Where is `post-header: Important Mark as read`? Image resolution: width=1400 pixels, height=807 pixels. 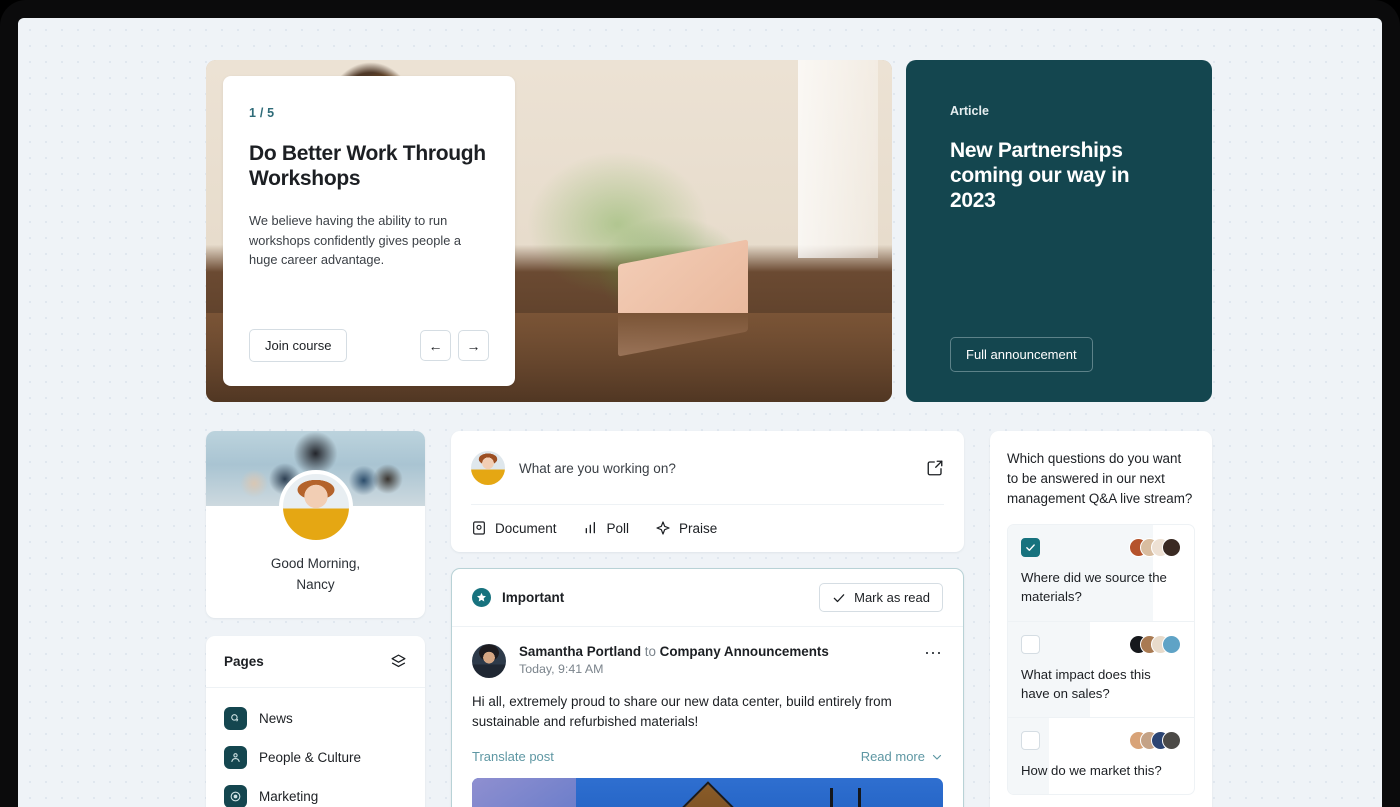
post-header: Important Mark as read is located at coordinates (707, 598).